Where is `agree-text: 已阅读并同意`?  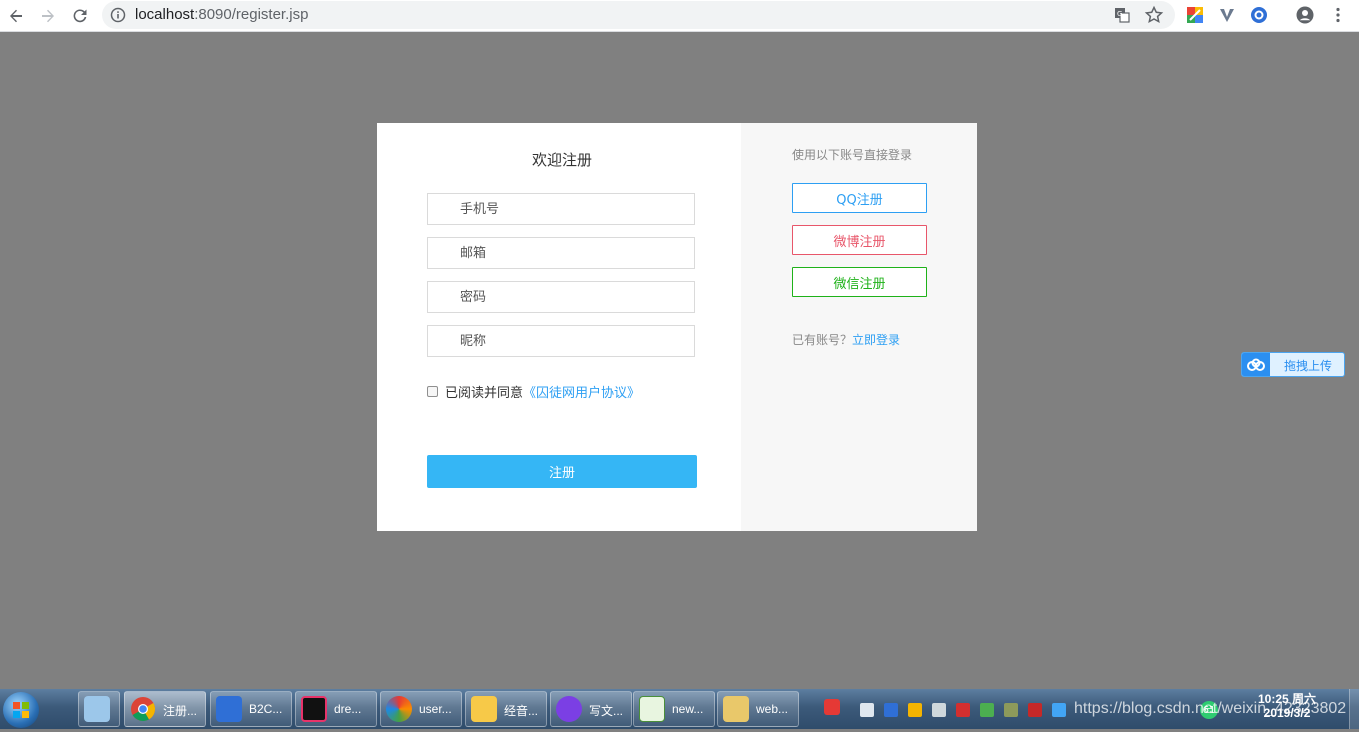 agree-text: 已阅读并同意 is located at coordinates (484, 393).